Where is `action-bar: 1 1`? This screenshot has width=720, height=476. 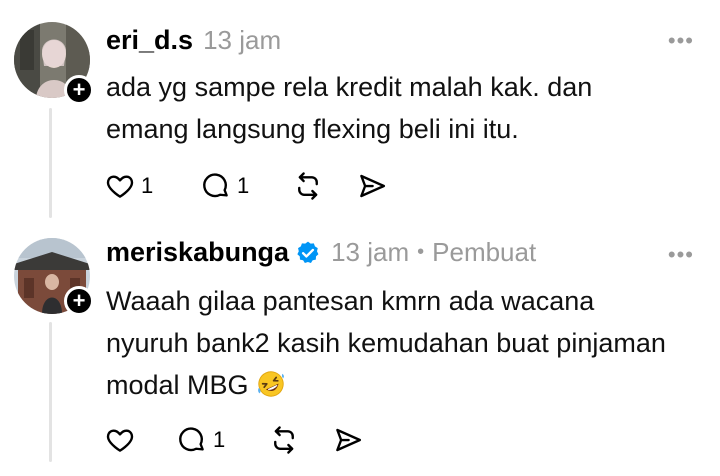 action-bar: 1 1 is located at coordinates (246, 186).